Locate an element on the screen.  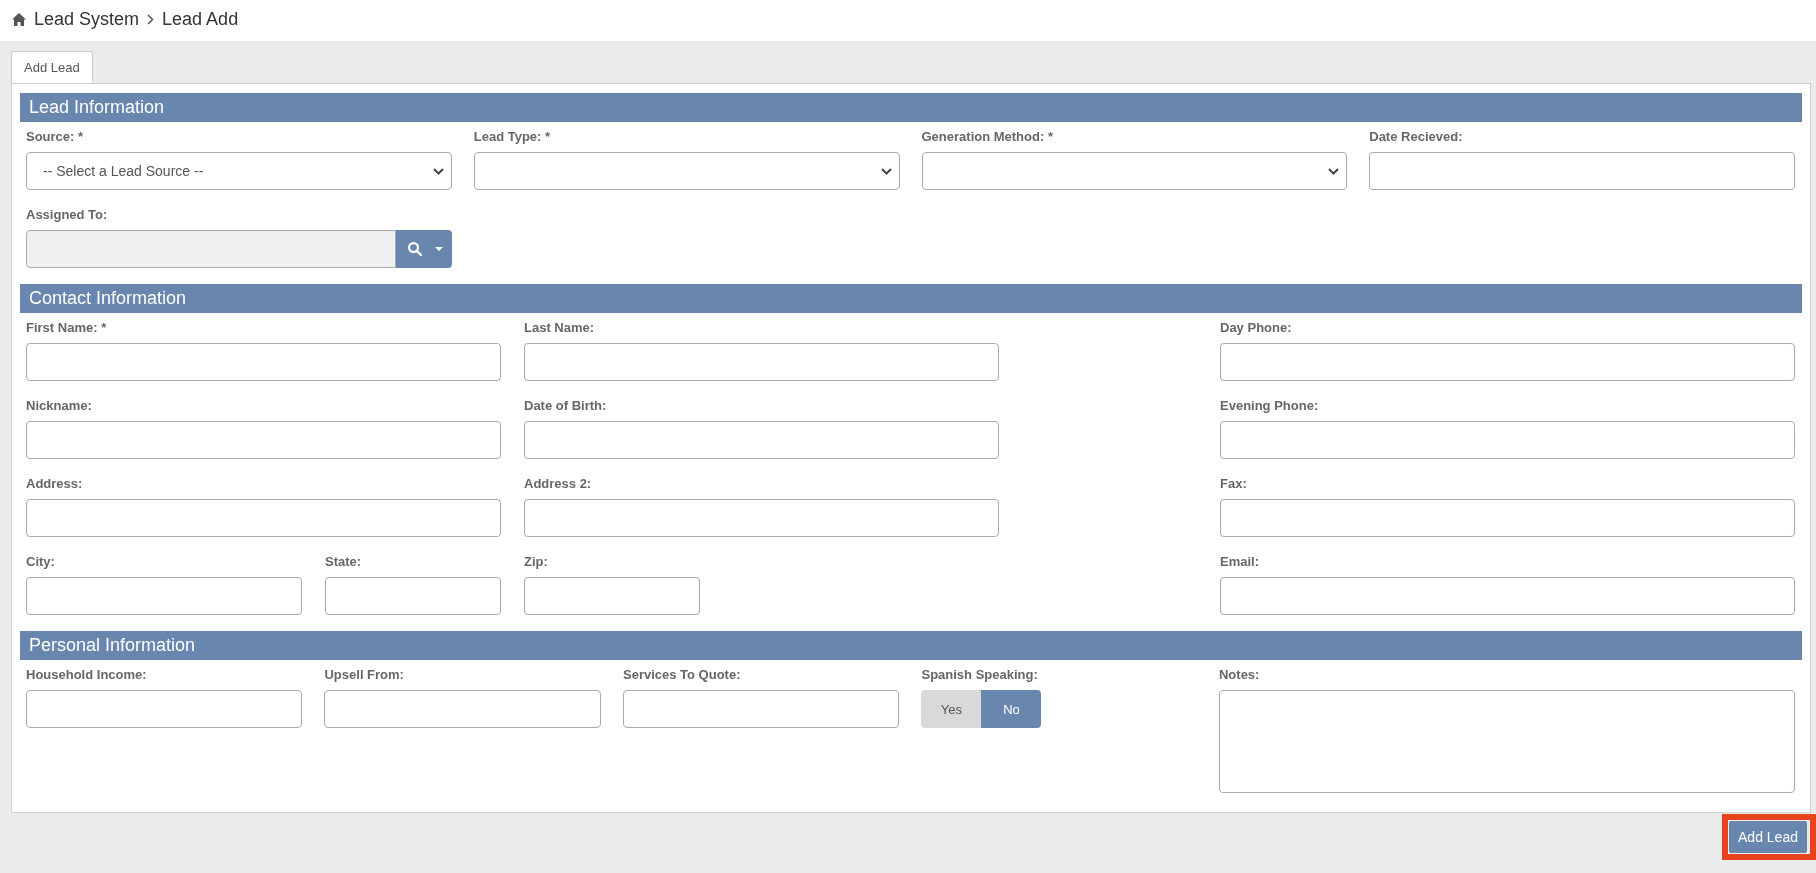
field-label: First Name: * is located at coordinates (66, 328).